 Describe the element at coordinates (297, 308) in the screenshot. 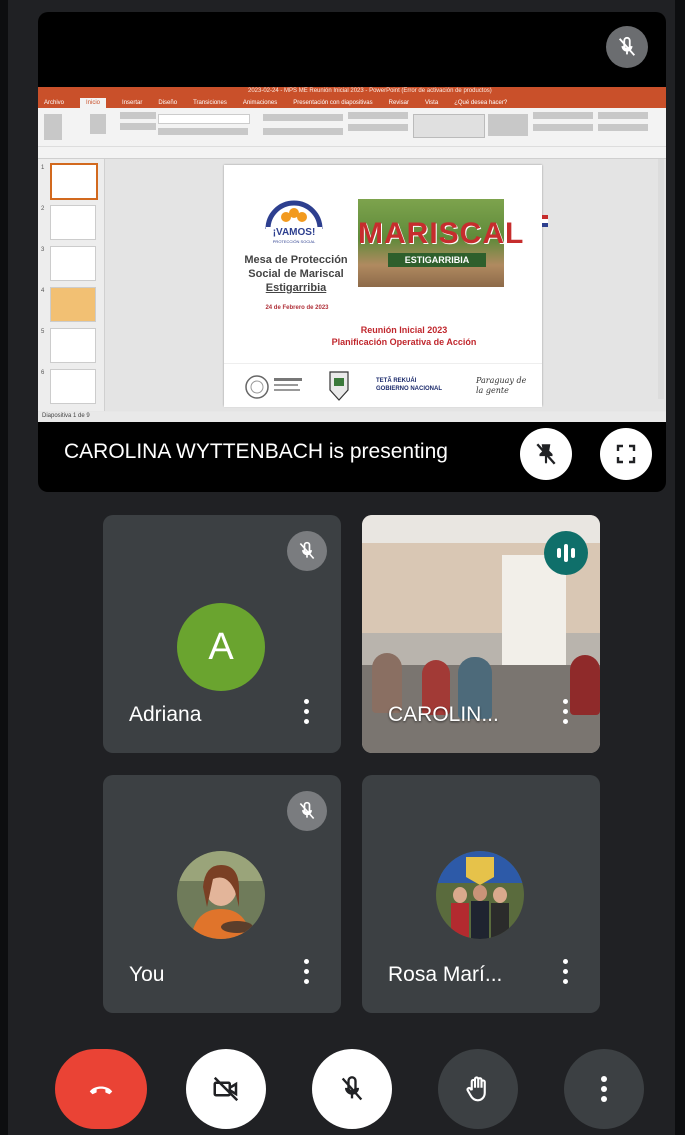

I see `slide-date: 24 de Febrero de 2023` at that location.